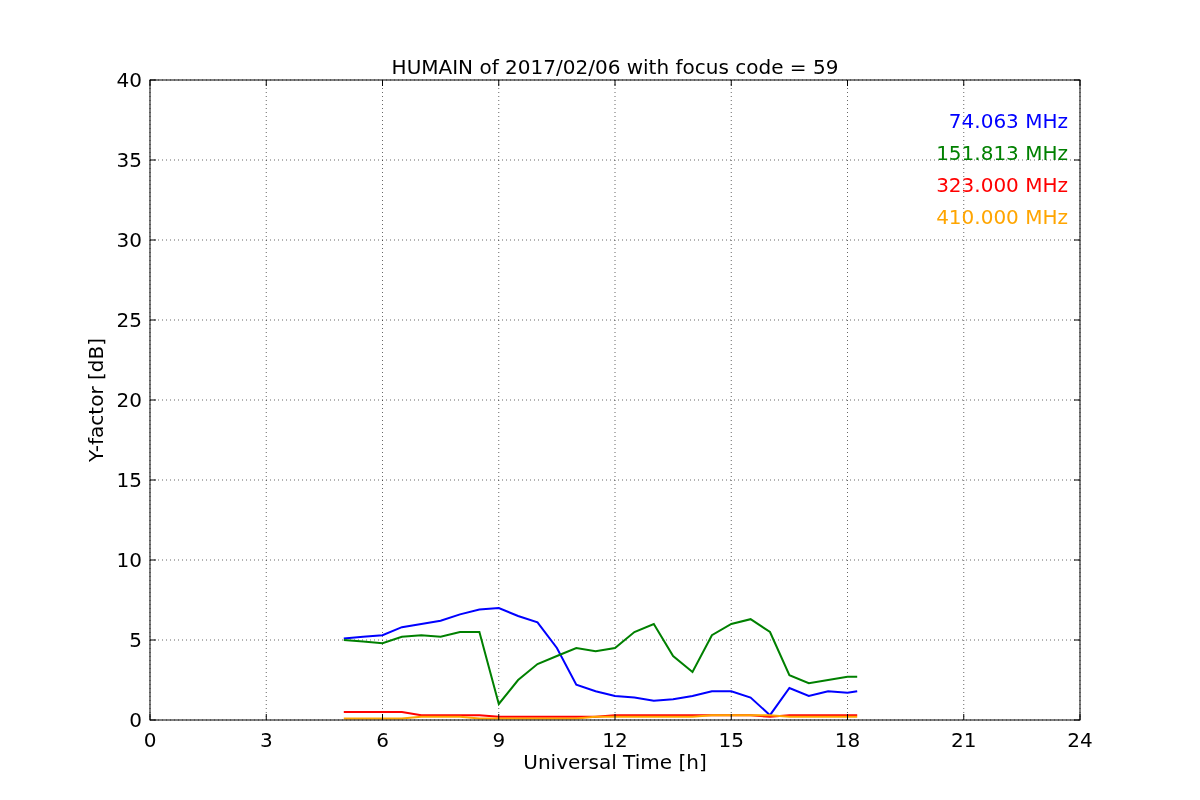  Describe the element at coordinates (135, 720) in the screenshot. I see `y-tick-label: 0` at that location.